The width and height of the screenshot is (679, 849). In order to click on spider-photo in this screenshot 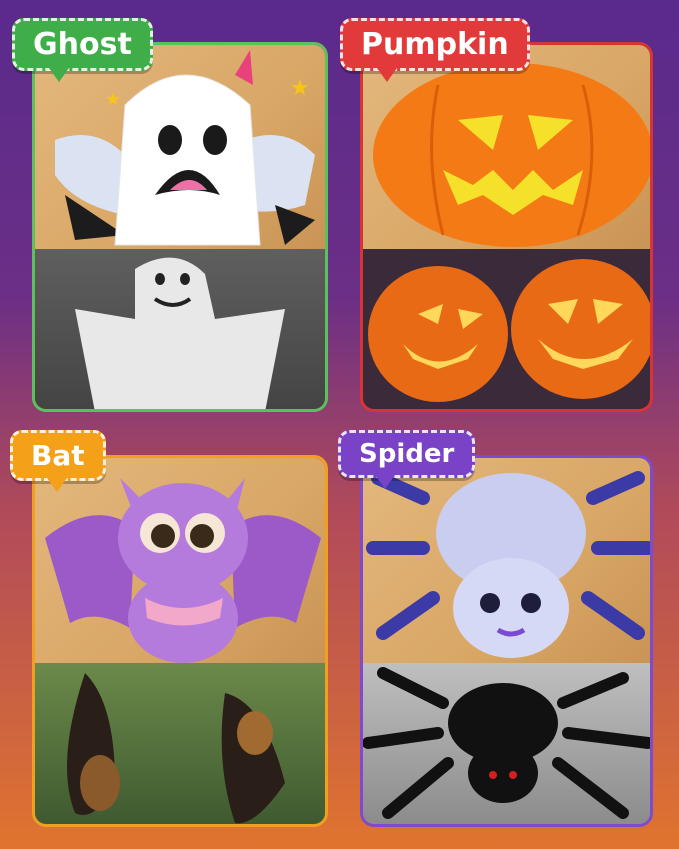, I will do `click(506, 743)`.